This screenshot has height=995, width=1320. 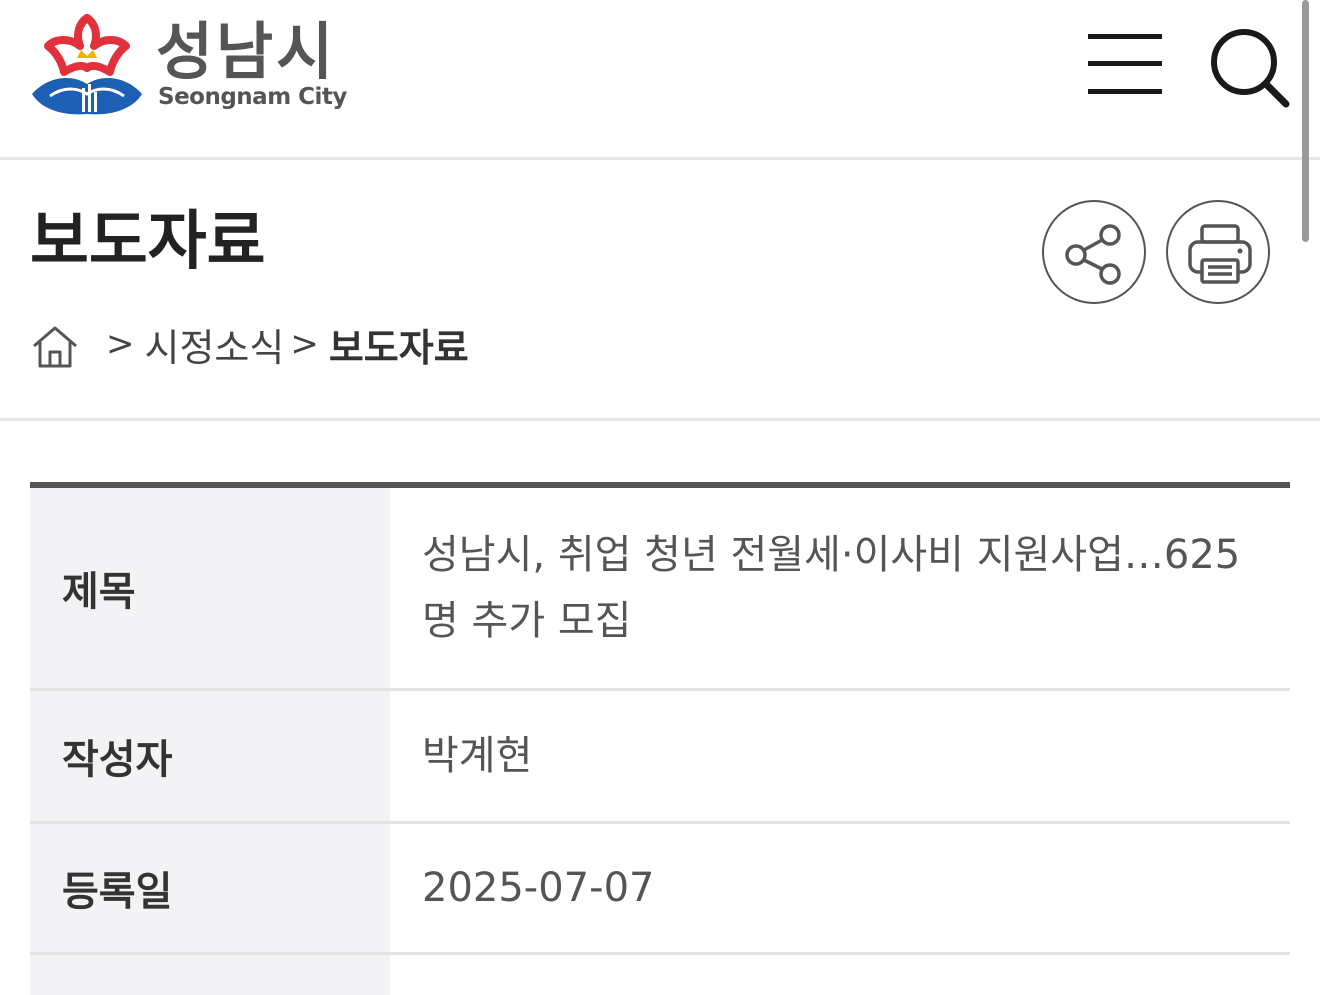 I want to click on page-scrollbar, so click(x=1305, y=121).